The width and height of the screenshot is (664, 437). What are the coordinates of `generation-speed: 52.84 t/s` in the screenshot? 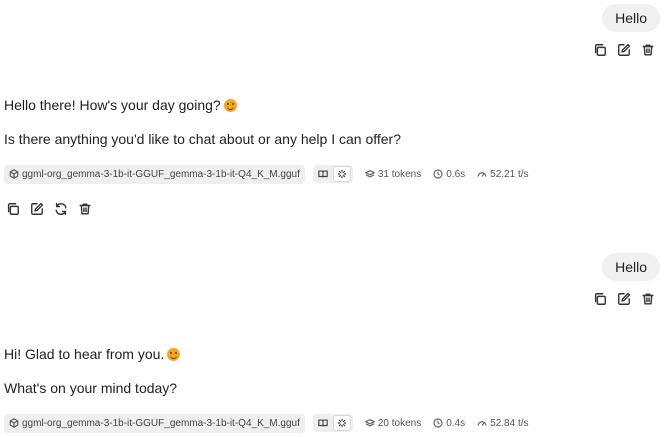 It's located at (503, 423).